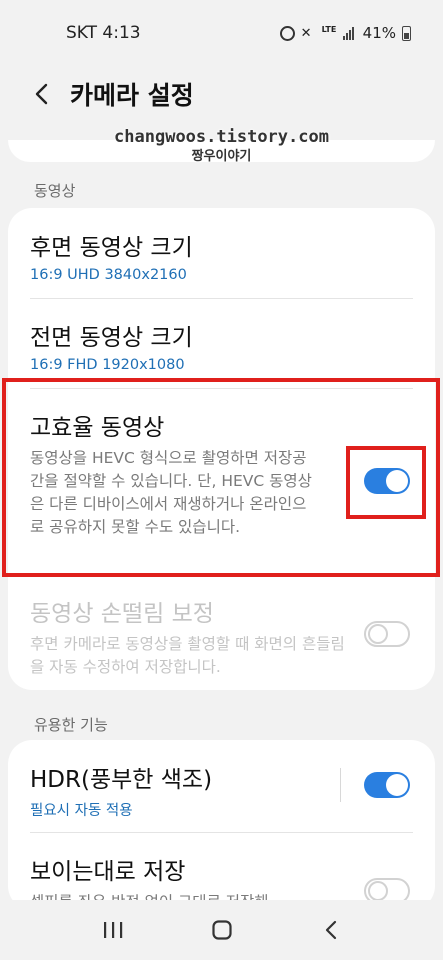  Describe the element at coordinates (221, 94) in the screenshot. I see `app-header: 카메라 설정` at that location.